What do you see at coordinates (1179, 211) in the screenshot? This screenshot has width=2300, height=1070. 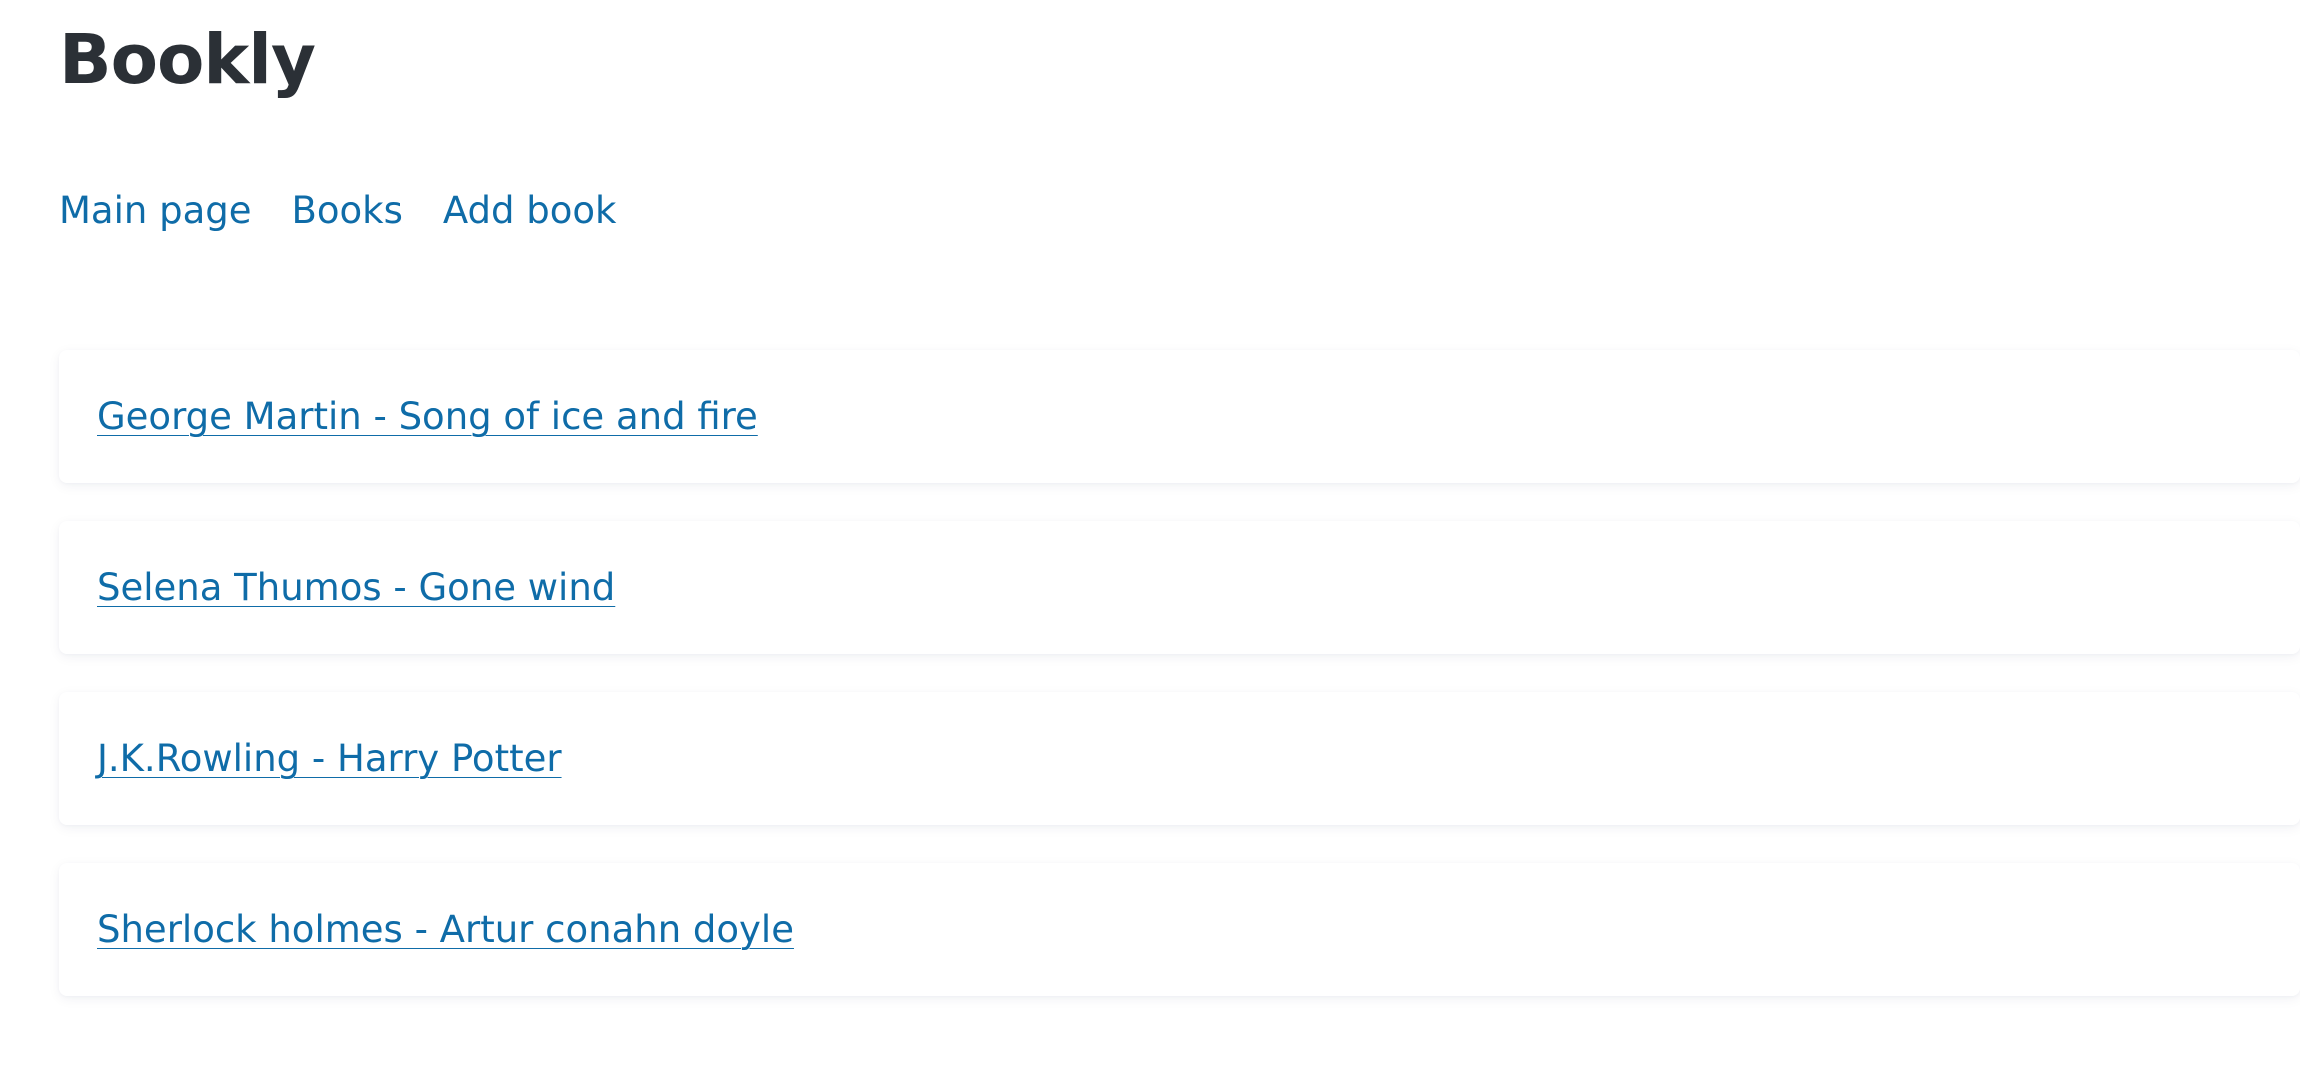 I see `main-nav: Main page Books Add book` at bounding box center [1179, 211].